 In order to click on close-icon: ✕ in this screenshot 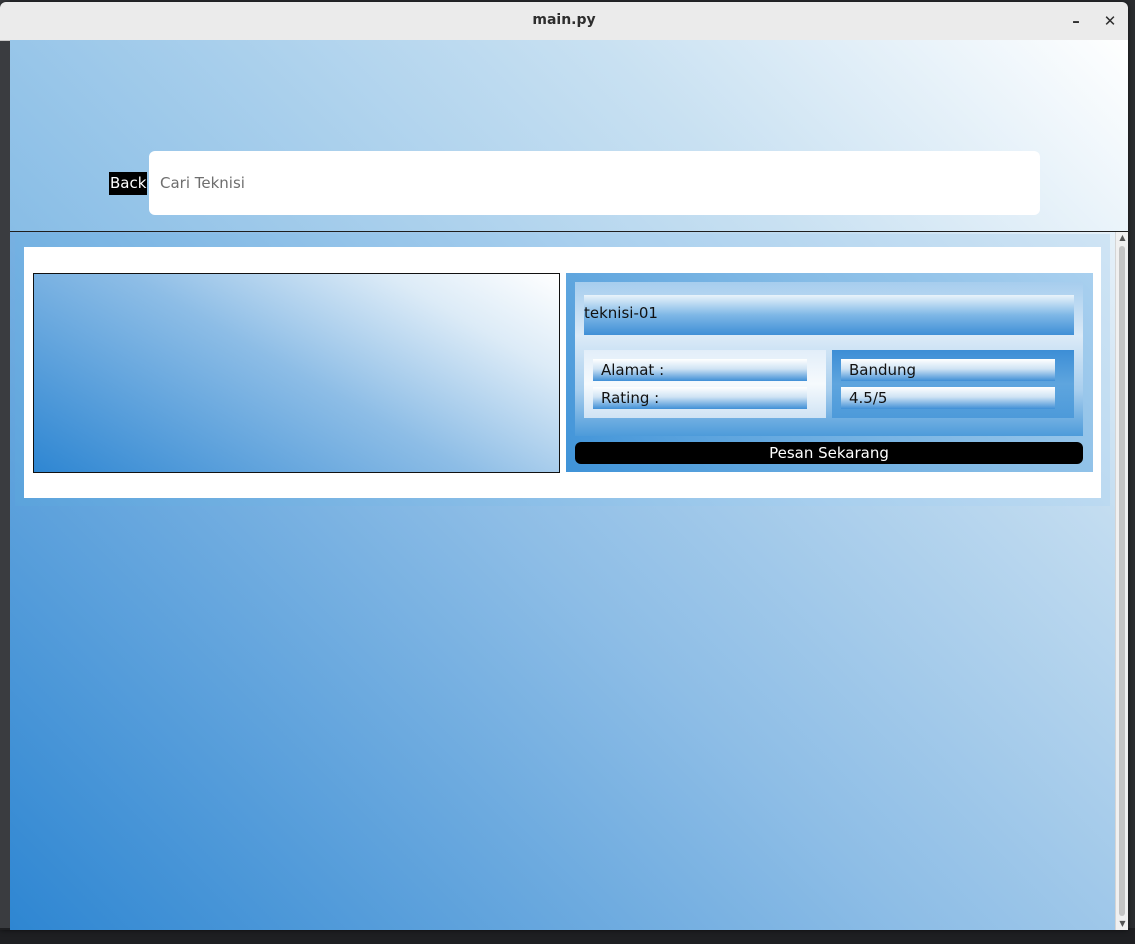, I will do `click(1110, 21)`.